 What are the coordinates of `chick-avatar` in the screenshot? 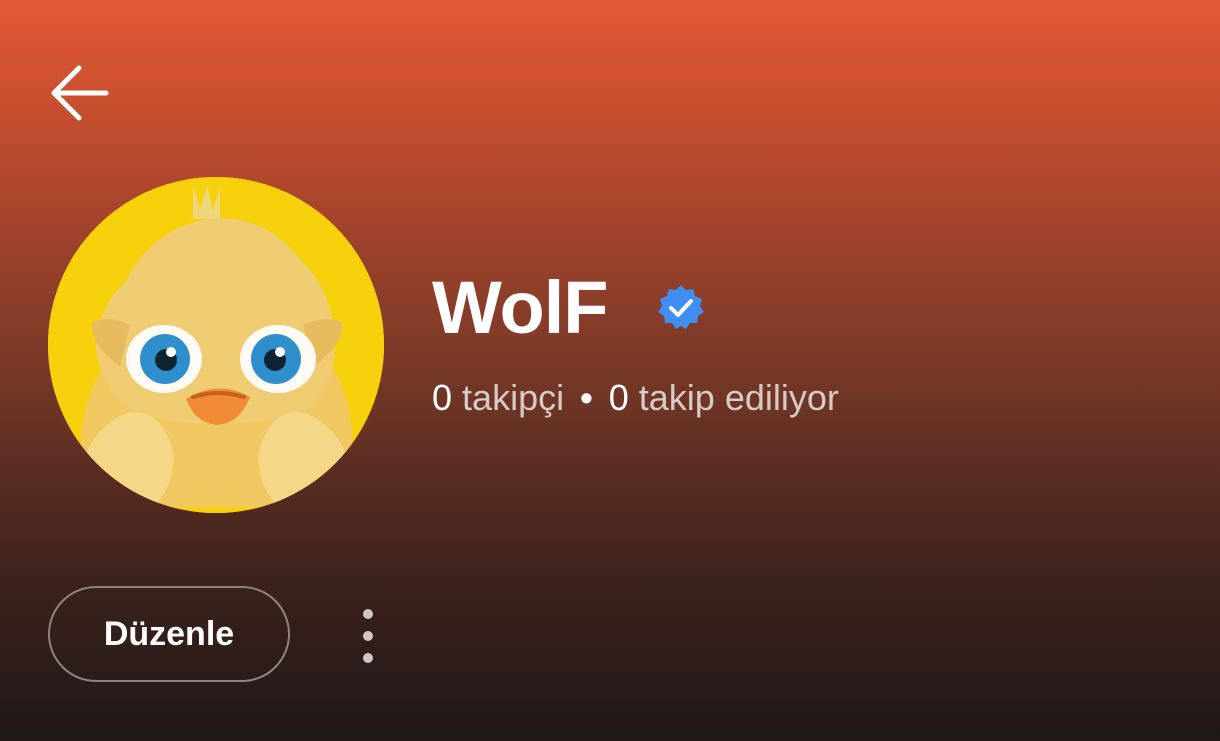 It's located at (216, 345).